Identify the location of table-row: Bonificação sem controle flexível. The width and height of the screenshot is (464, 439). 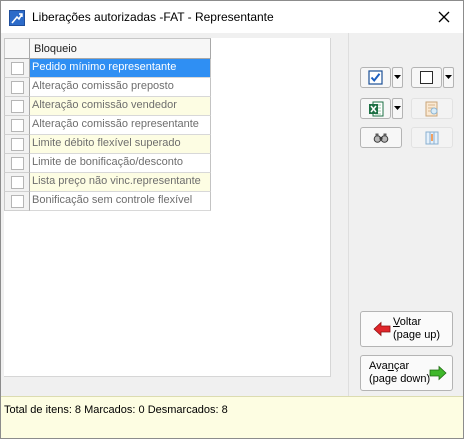
(107, 201).